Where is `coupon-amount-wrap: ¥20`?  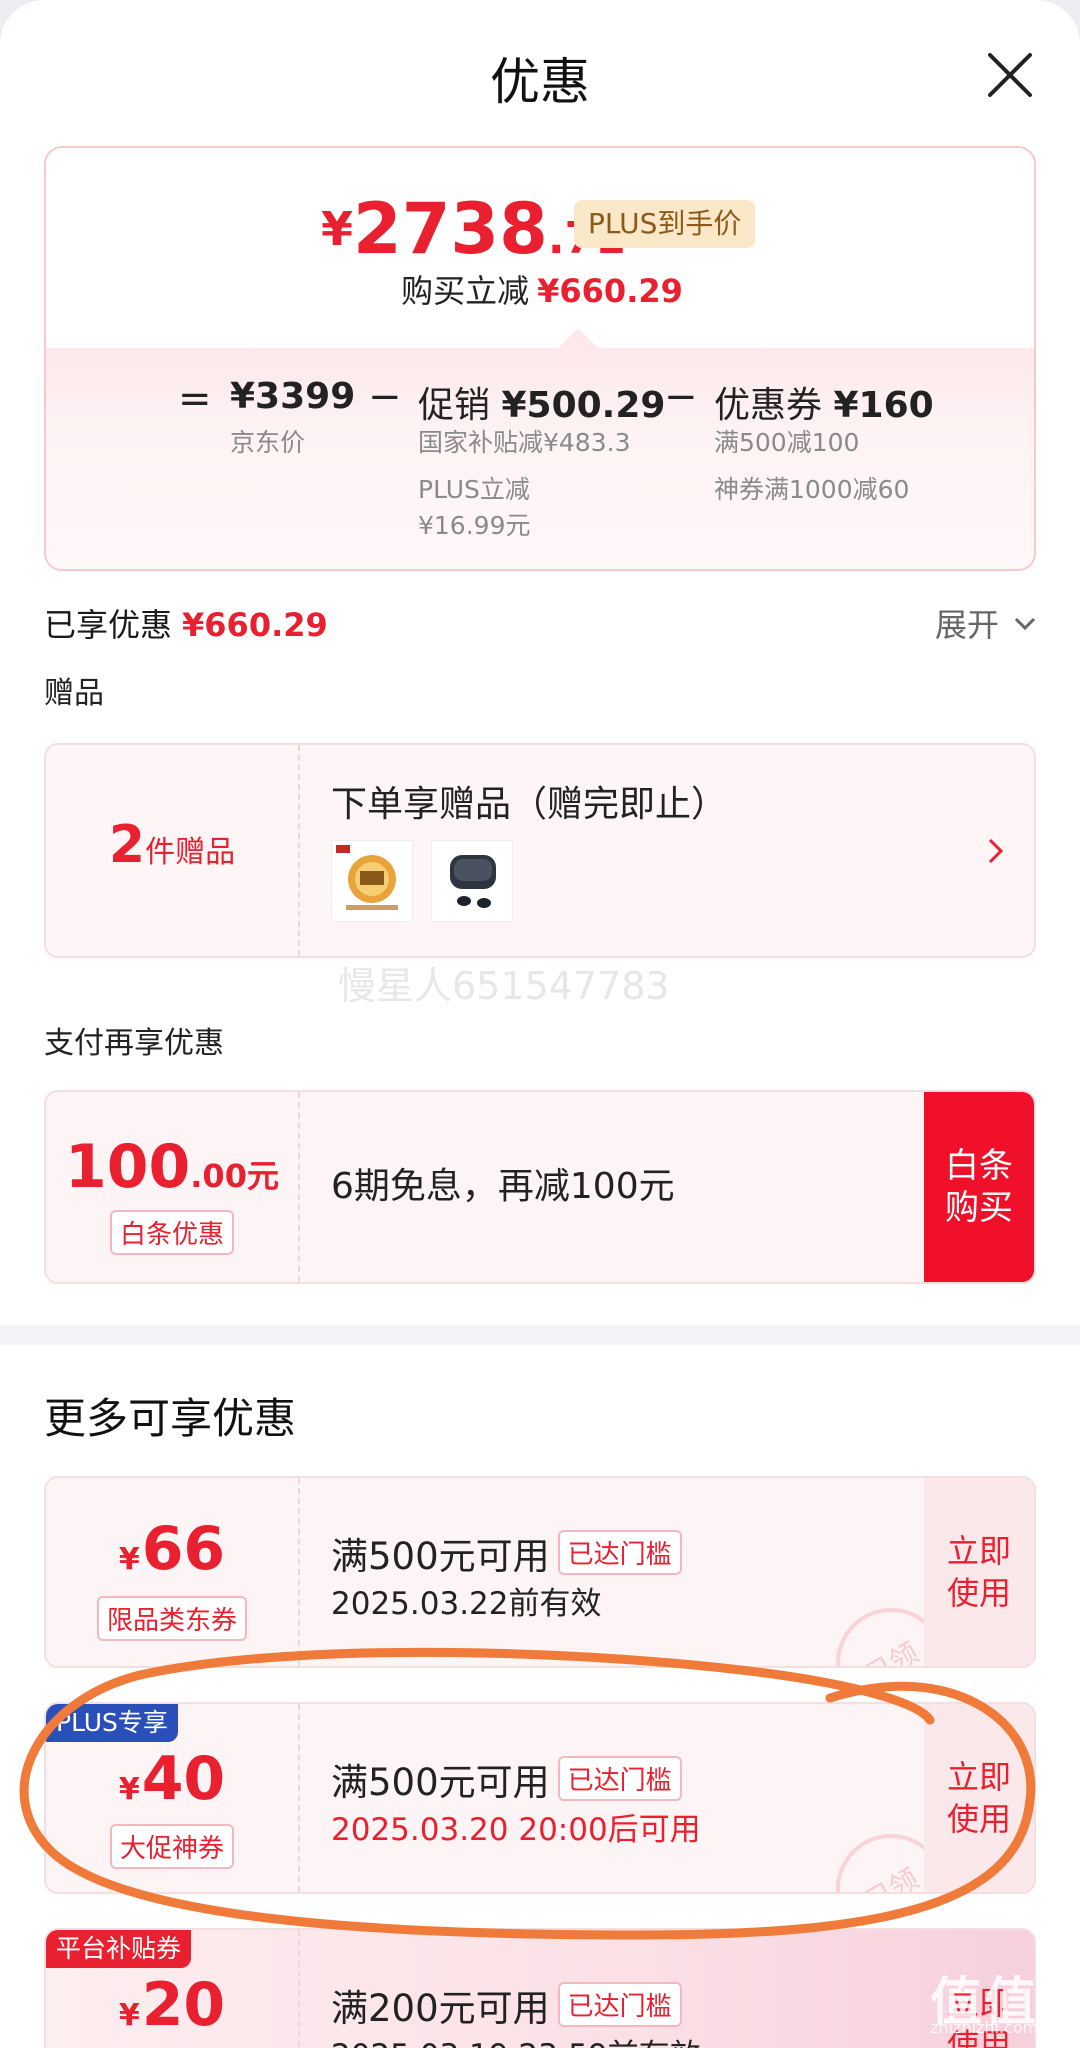
coupon-amount-wrap: ¥20 is located at coordinates (172, 2005).